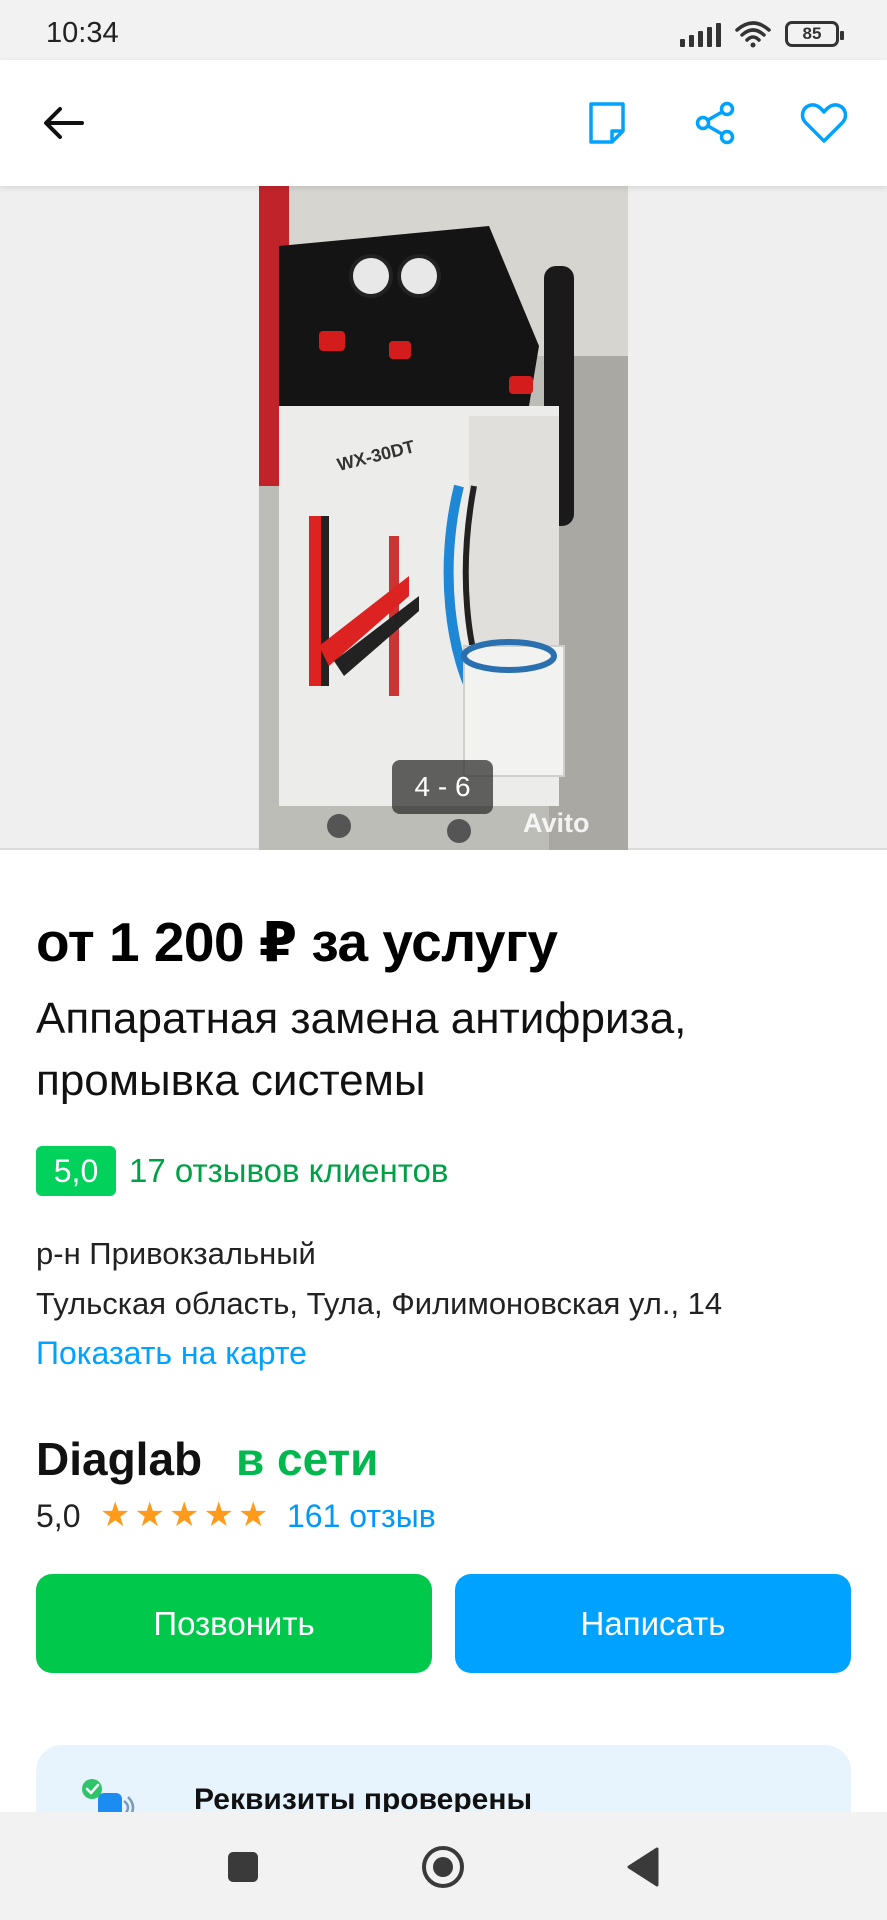  Describe the element at coordinates (234, 1623) in the screenshot. I see `call-button: Позвонить` at that location.